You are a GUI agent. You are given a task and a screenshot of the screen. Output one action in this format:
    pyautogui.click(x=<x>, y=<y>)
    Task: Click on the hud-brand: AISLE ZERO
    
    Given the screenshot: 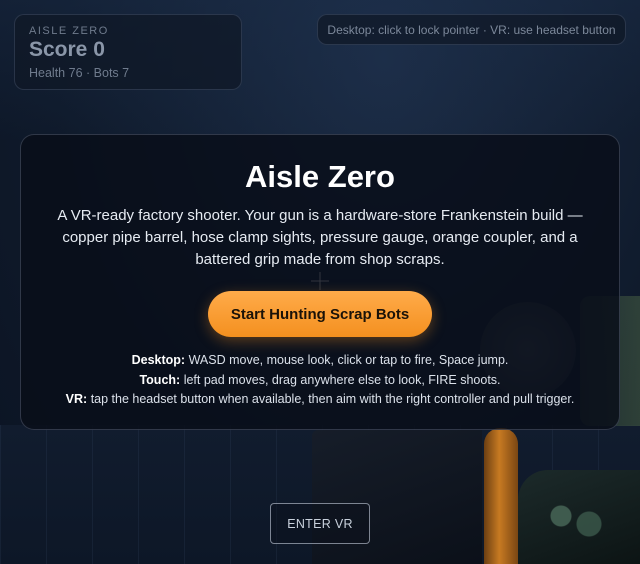 What is the action you would take?
    pyautogui.click(x=69, y=31)
    